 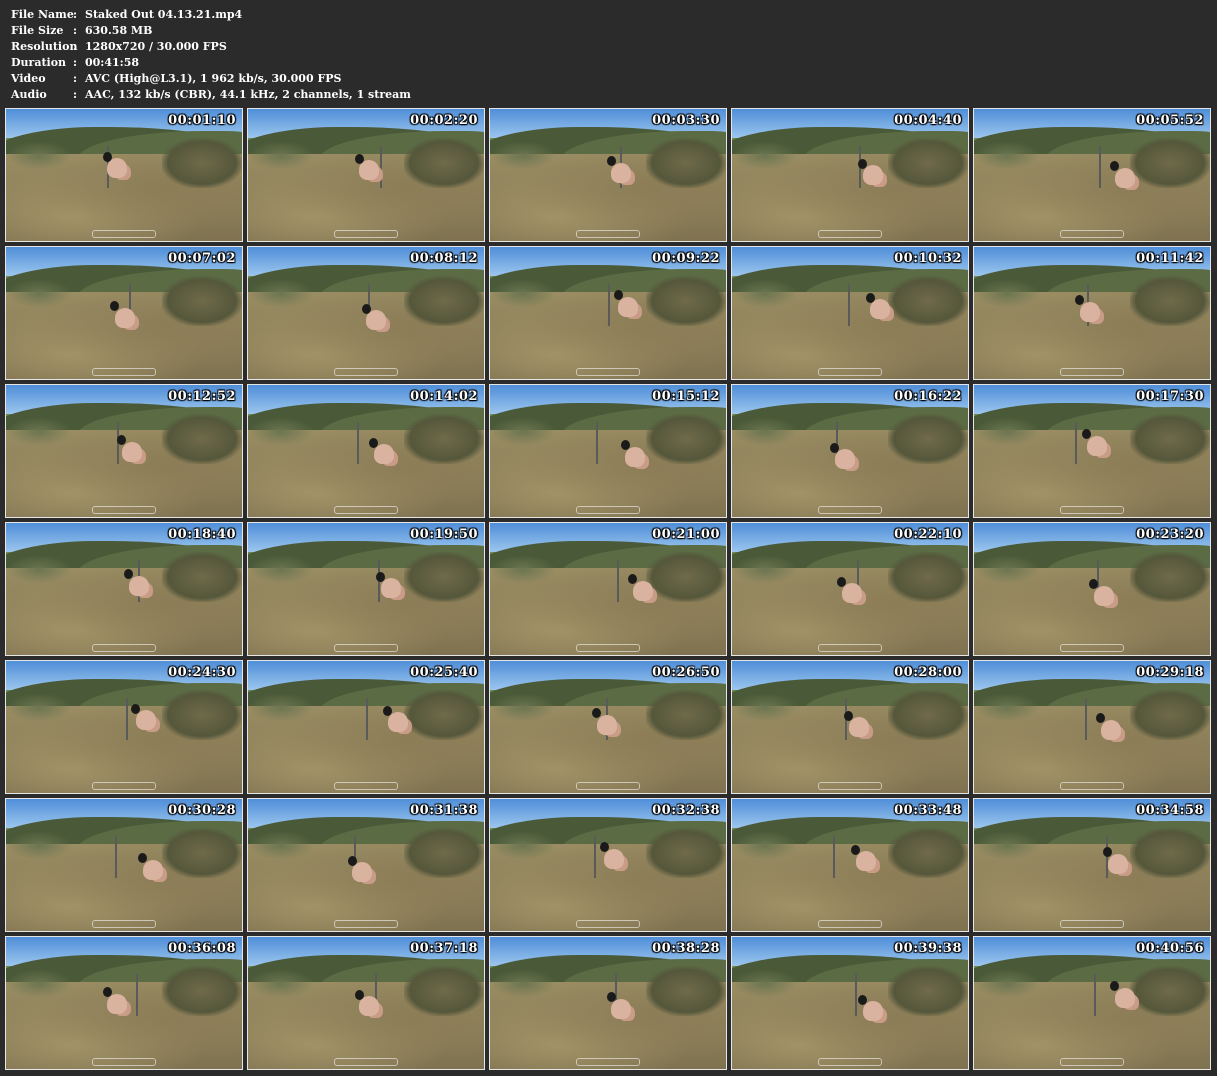 What do you see at coordinates (366, 589) in the screenshot?
I see `video-thumbnail: 00:19:50` at bounding box center [366, 589].